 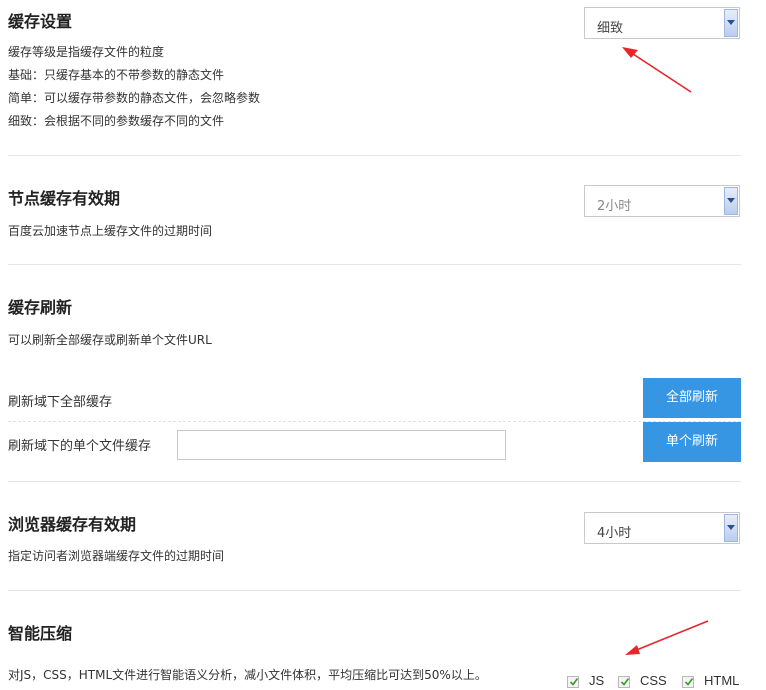 I want to click on refresh-all-button: 全部刷新, so click(x=692, y=398).